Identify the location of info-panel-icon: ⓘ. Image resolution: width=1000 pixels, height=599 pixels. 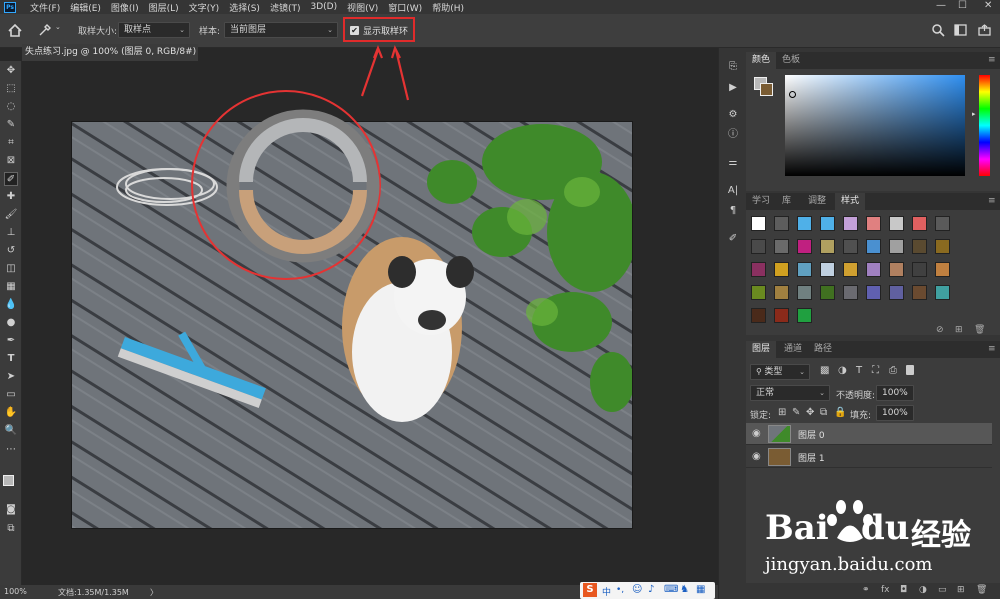
(733, 135).